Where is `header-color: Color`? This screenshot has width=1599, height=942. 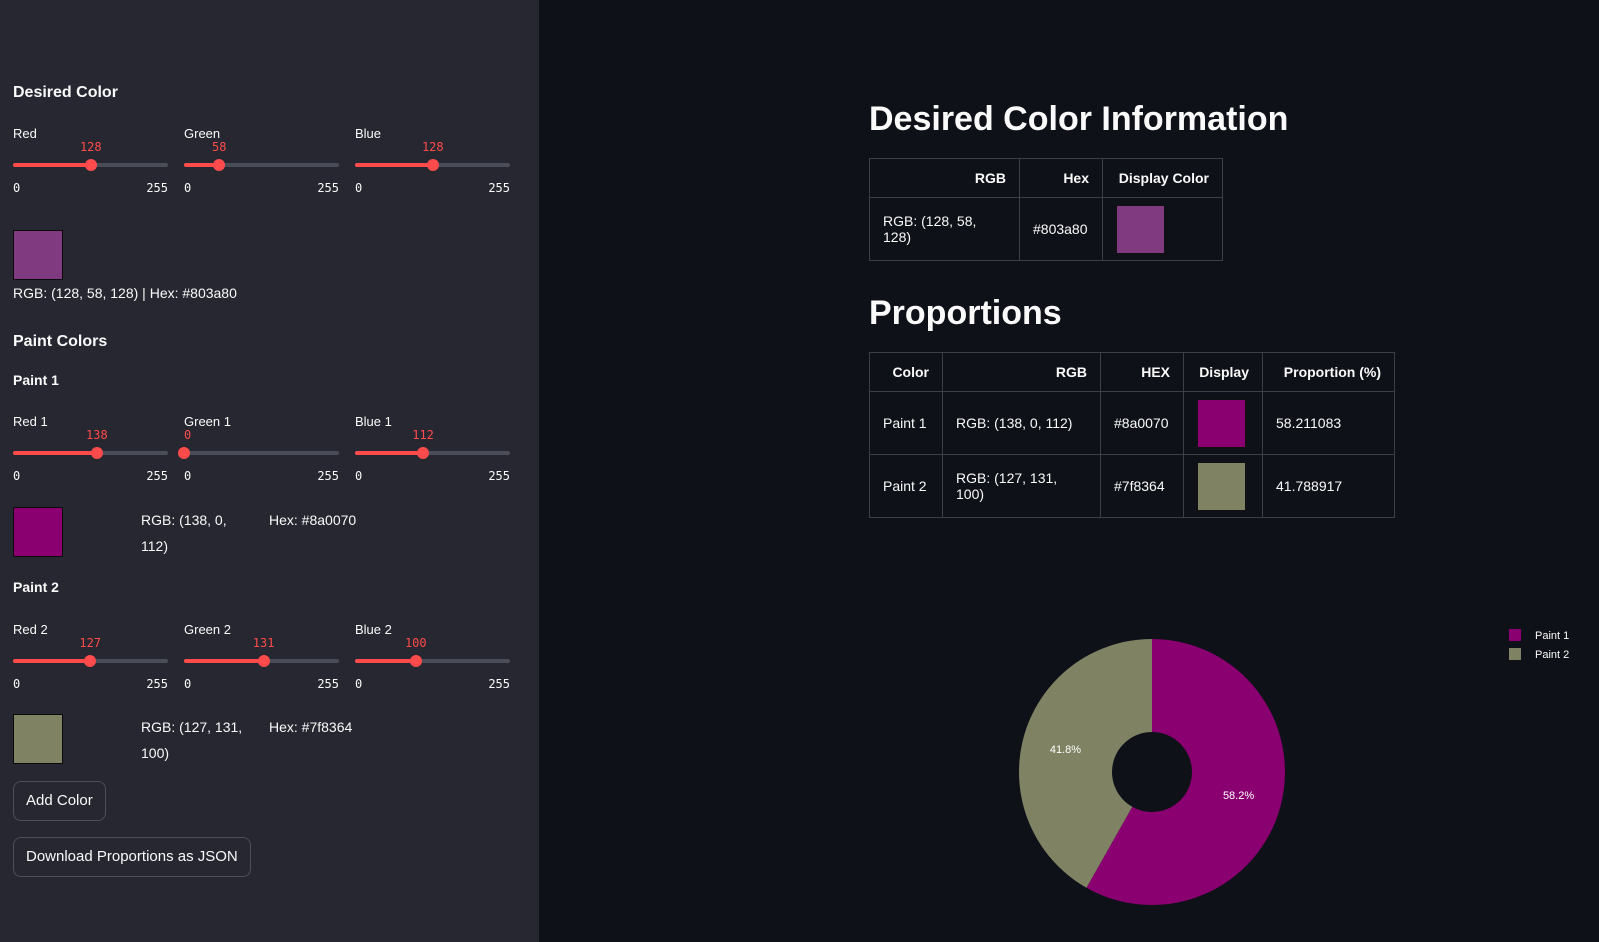
header-color: Color is located at coordinates (906, 372).